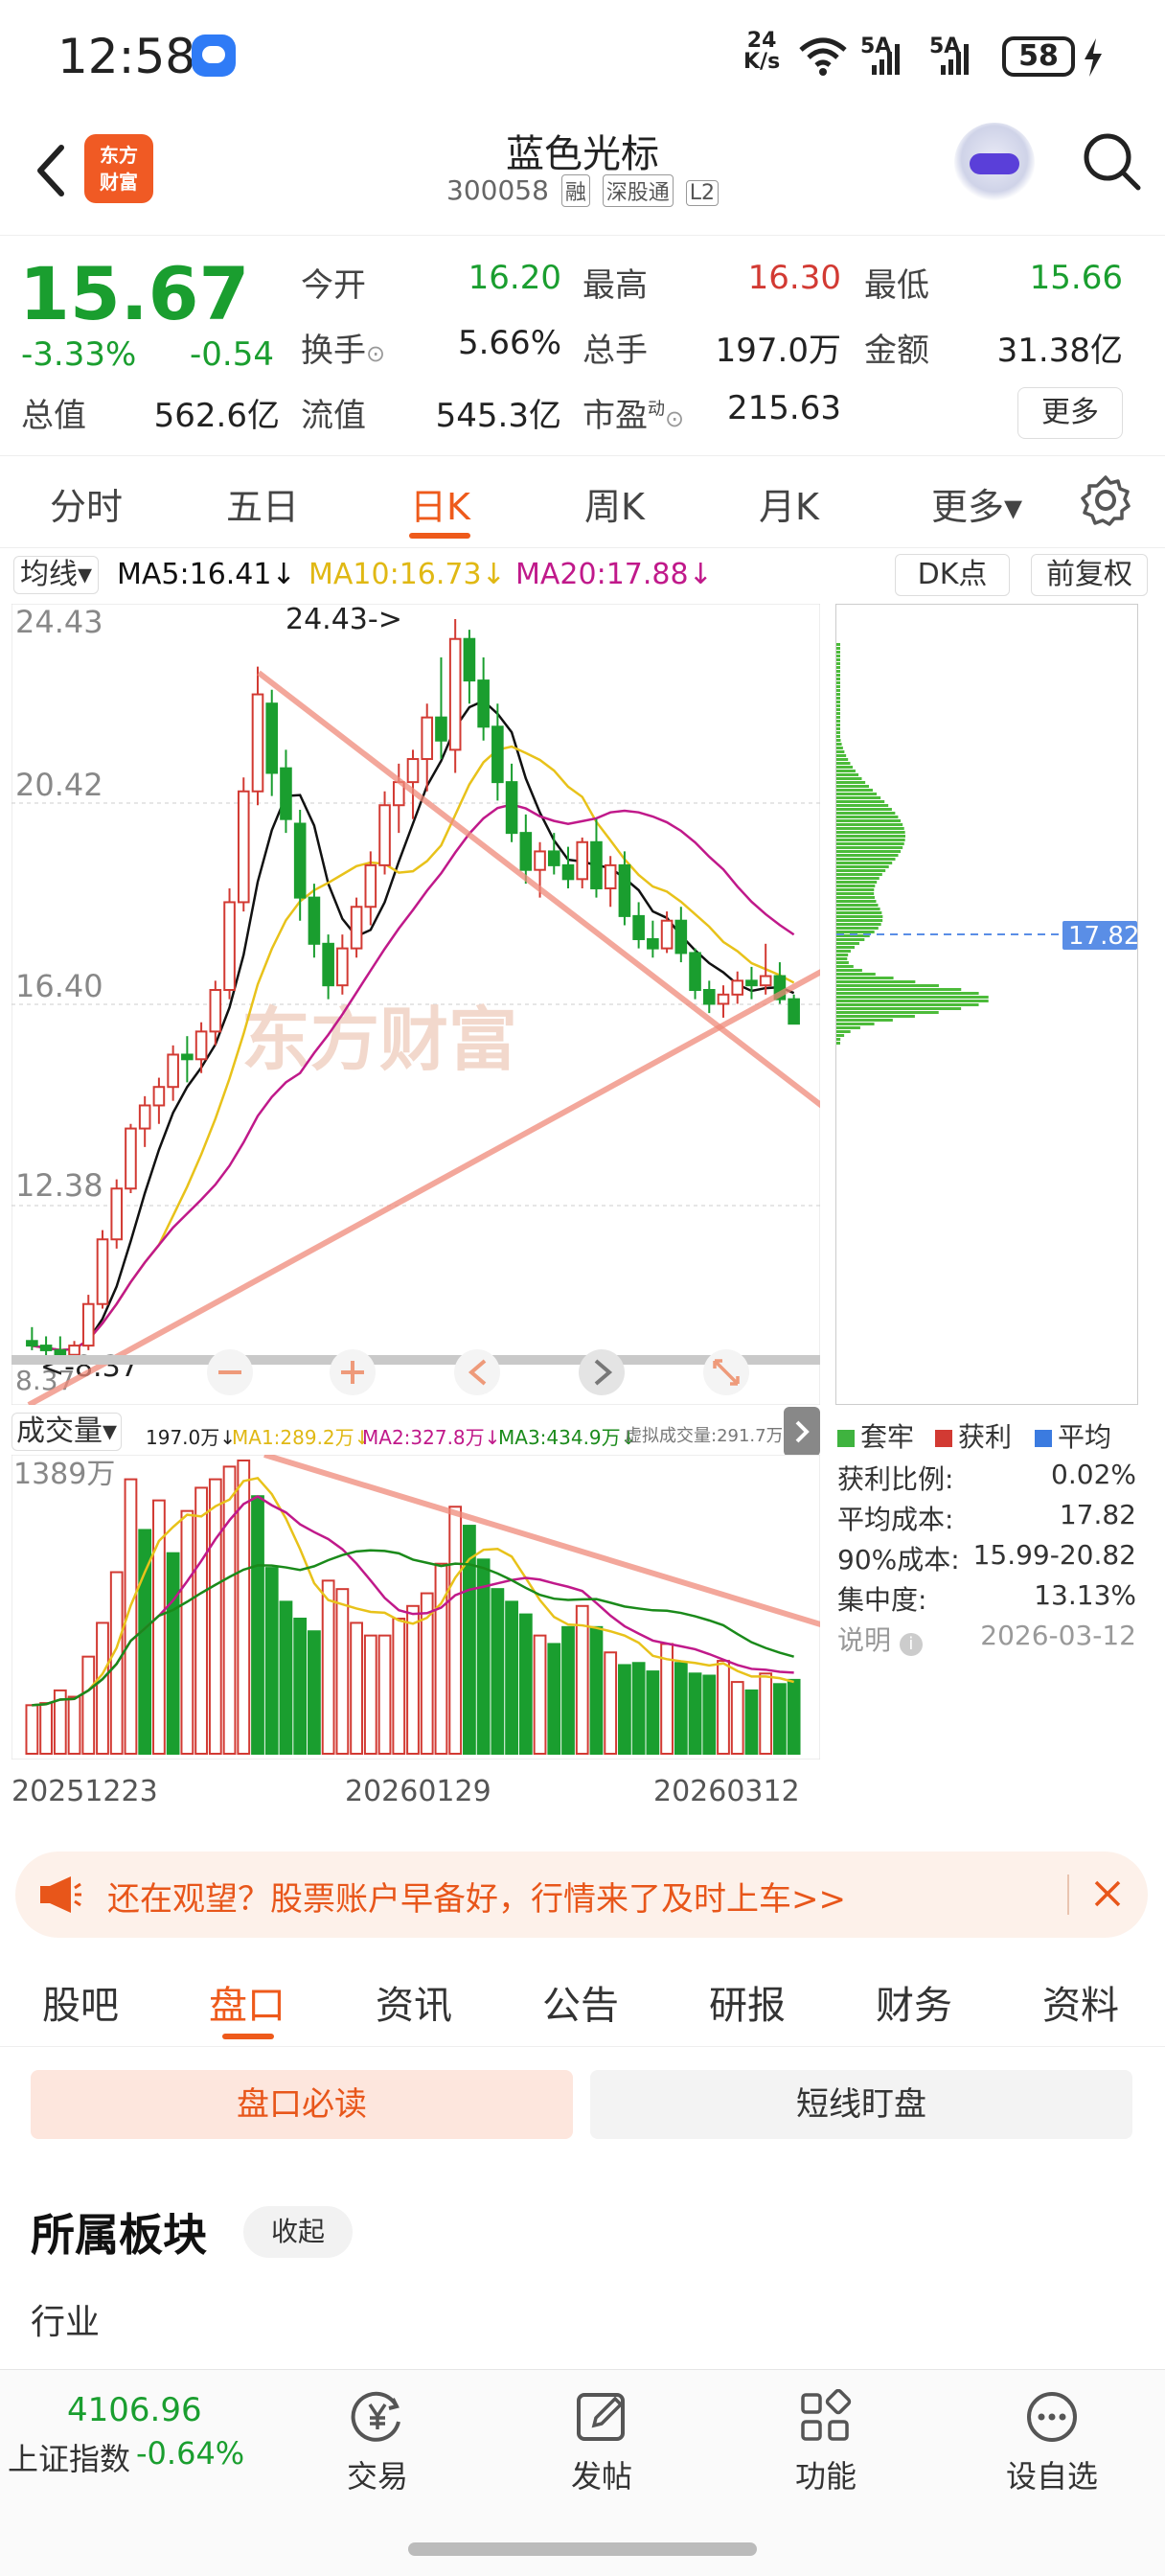 Image resolution: width=1165 pixels, height=2576 pixels. What do you see at coordinates (416, 1360) in the screenshot?
I see `chart-scrollbar` at bounding box center [416, 1360].